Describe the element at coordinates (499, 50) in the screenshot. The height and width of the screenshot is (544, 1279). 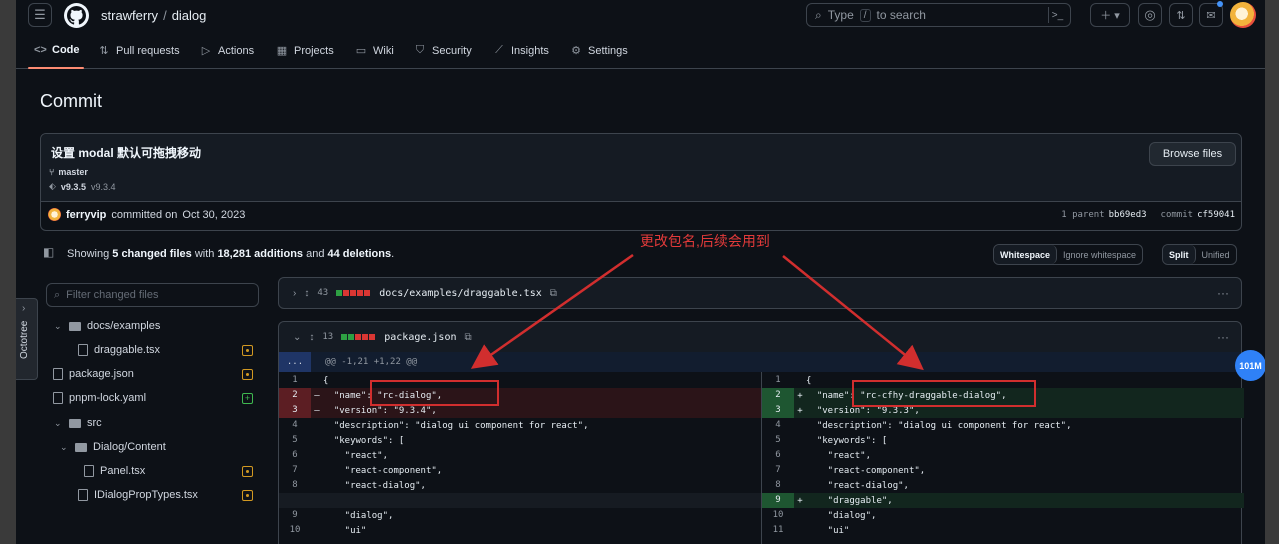
I see `graph-icon: ⟋` at that location.